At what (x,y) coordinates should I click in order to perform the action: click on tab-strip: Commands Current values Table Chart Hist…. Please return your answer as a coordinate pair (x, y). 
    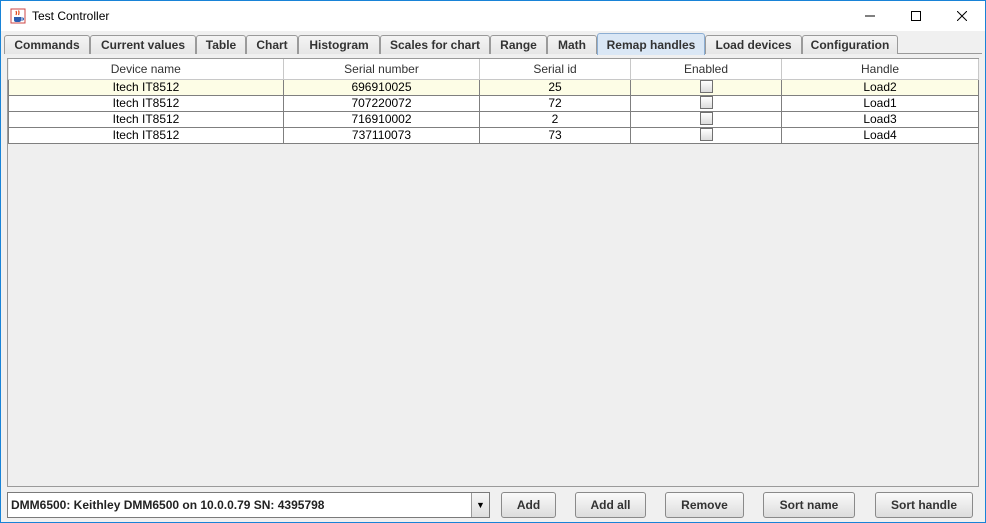
    Looking at the image, I should click on (493, 44).